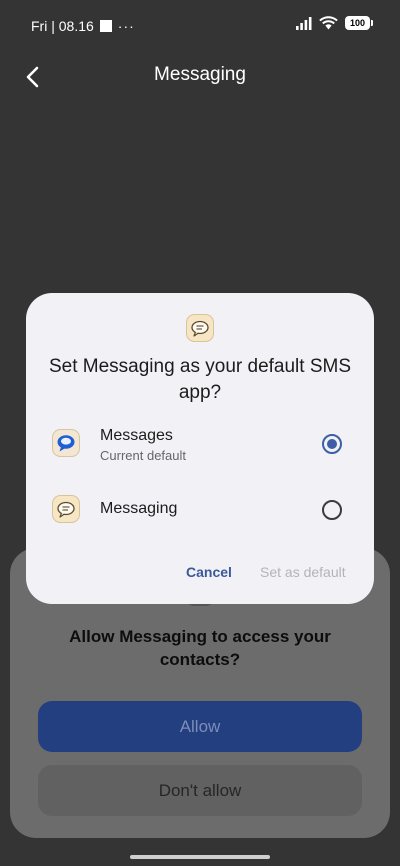  I want to click on battery-icon: 100, so click(359, 23).